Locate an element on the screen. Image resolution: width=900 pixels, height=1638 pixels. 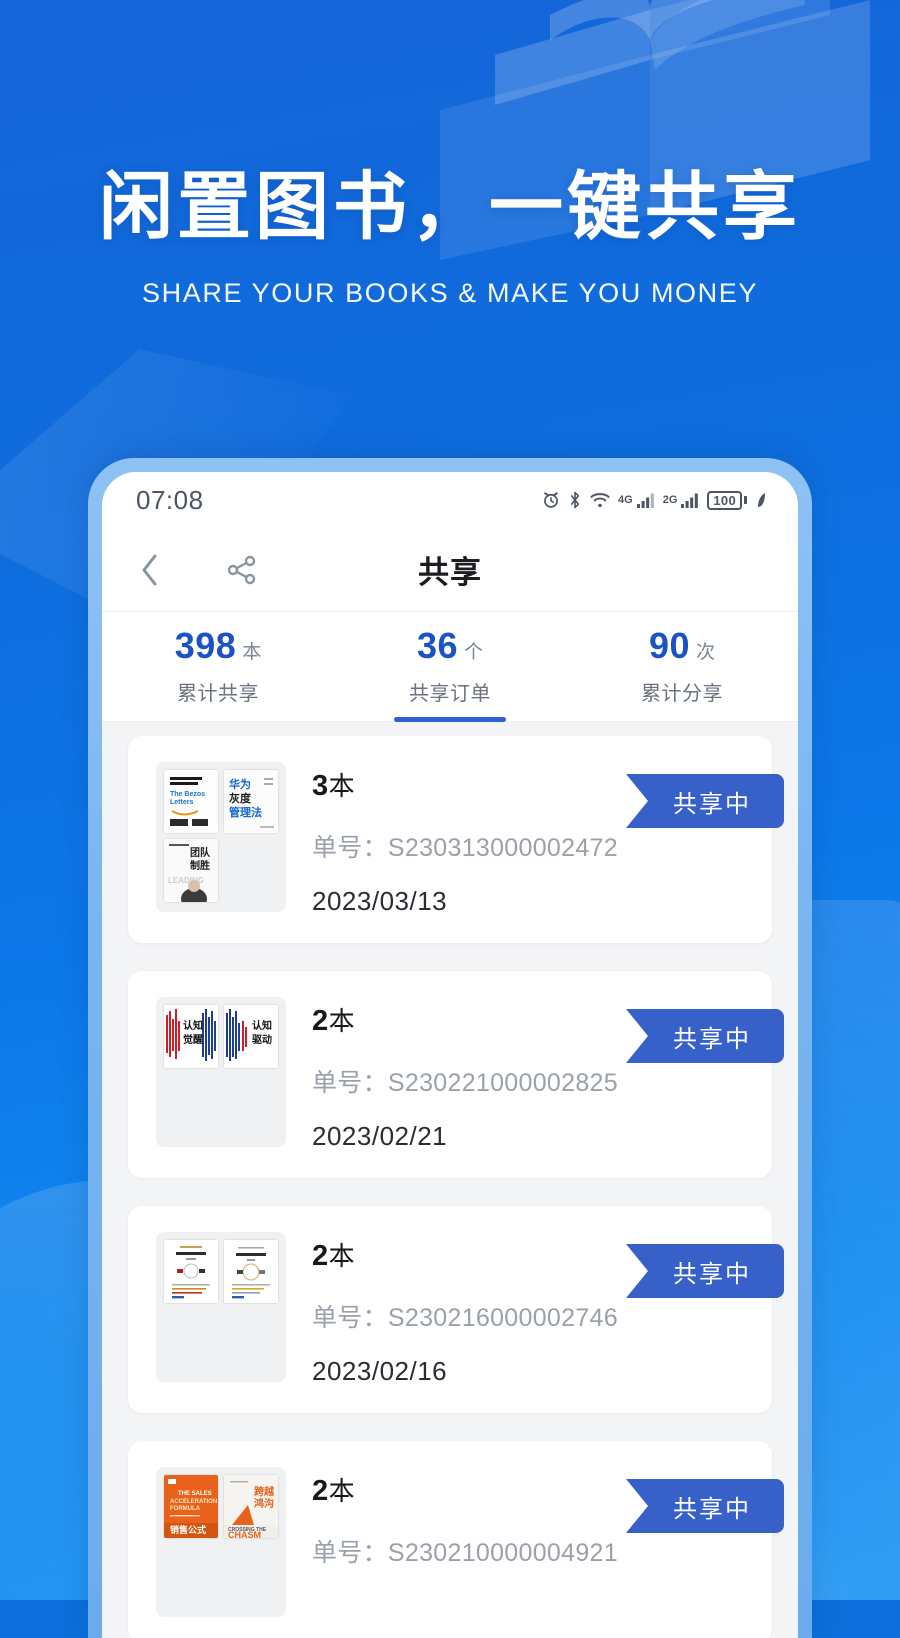
battery-icon: 100 is located at coordinates (727, 500).